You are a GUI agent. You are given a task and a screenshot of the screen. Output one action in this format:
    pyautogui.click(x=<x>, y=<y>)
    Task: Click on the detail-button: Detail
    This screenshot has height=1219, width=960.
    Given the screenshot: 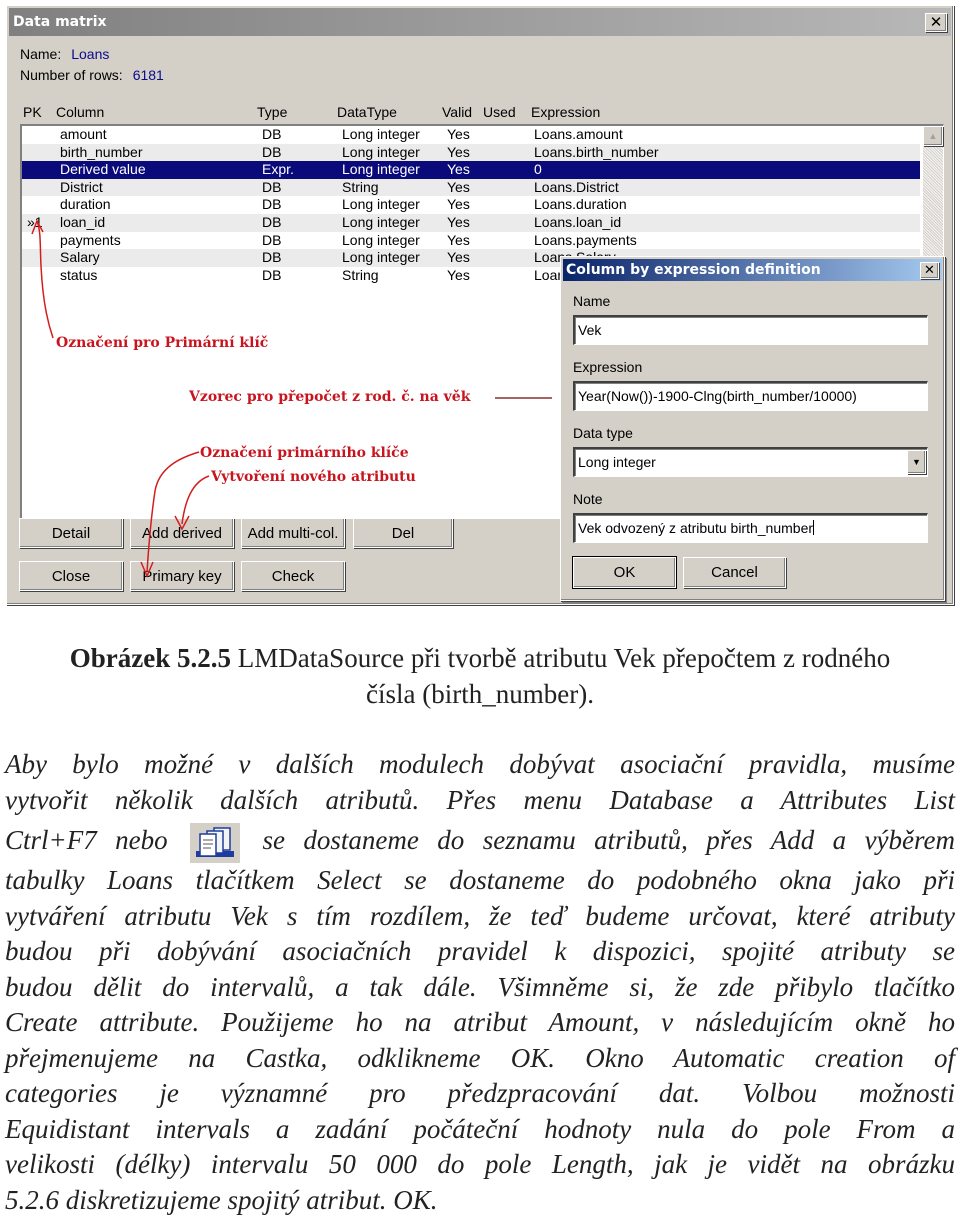 What is the action you would take?
    pyautogui.click(x=71, y=533)
    